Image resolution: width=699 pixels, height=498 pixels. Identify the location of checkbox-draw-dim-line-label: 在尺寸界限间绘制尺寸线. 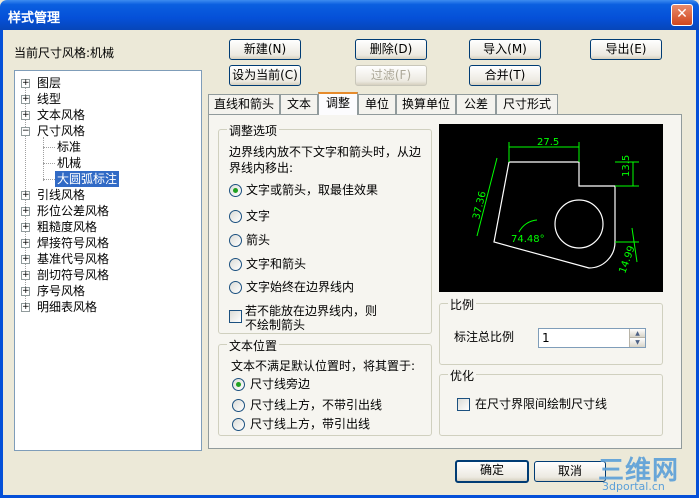
(541, 404).